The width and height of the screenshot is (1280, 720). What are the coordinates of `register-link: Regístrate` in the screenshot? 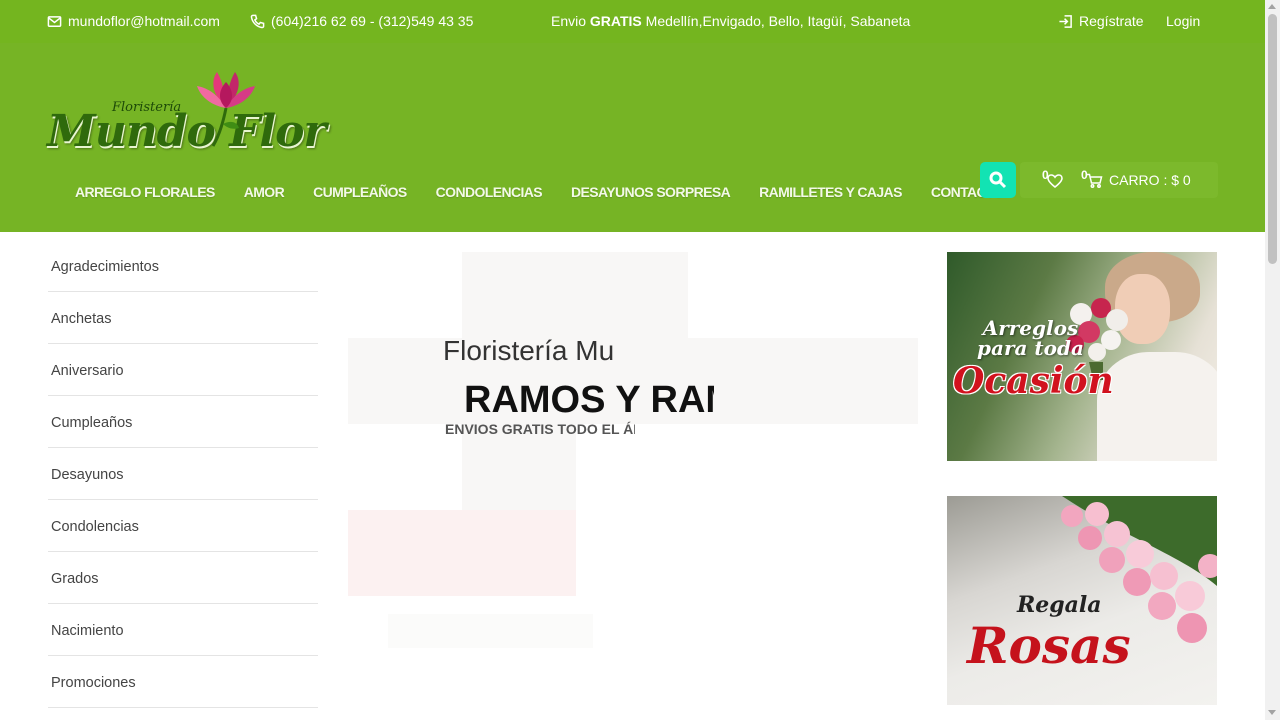 It's located at (1101, 21).